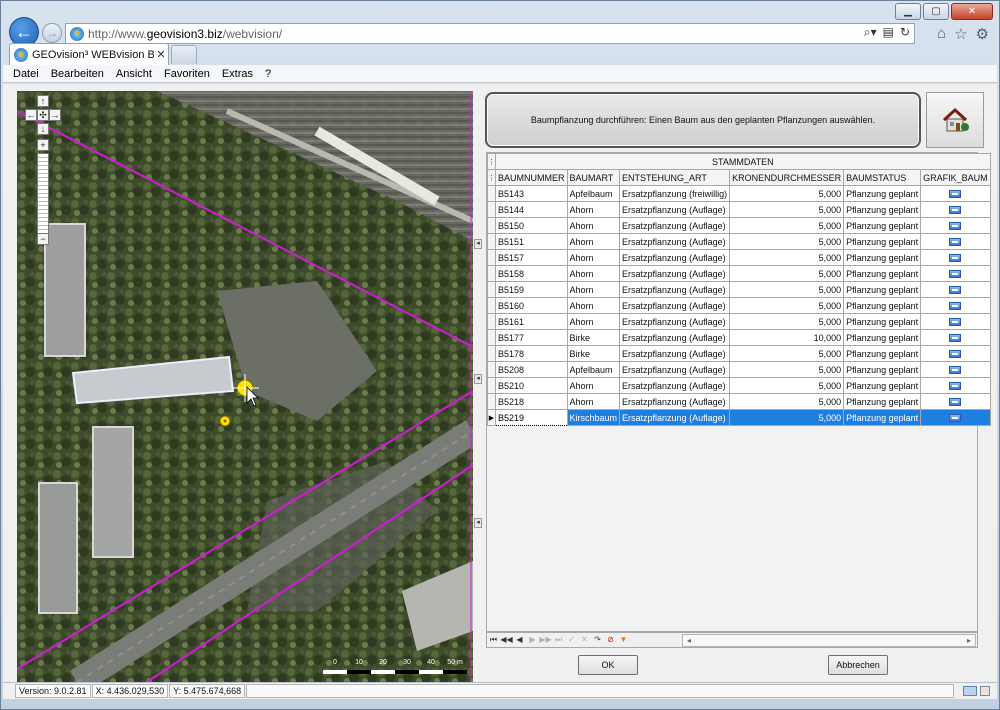 Image resolution: width=1000 pixels, height=710 pixels. Describe the element at coordinates (268, 74) in the screenshot. I see `menu-help: ?` at that location.